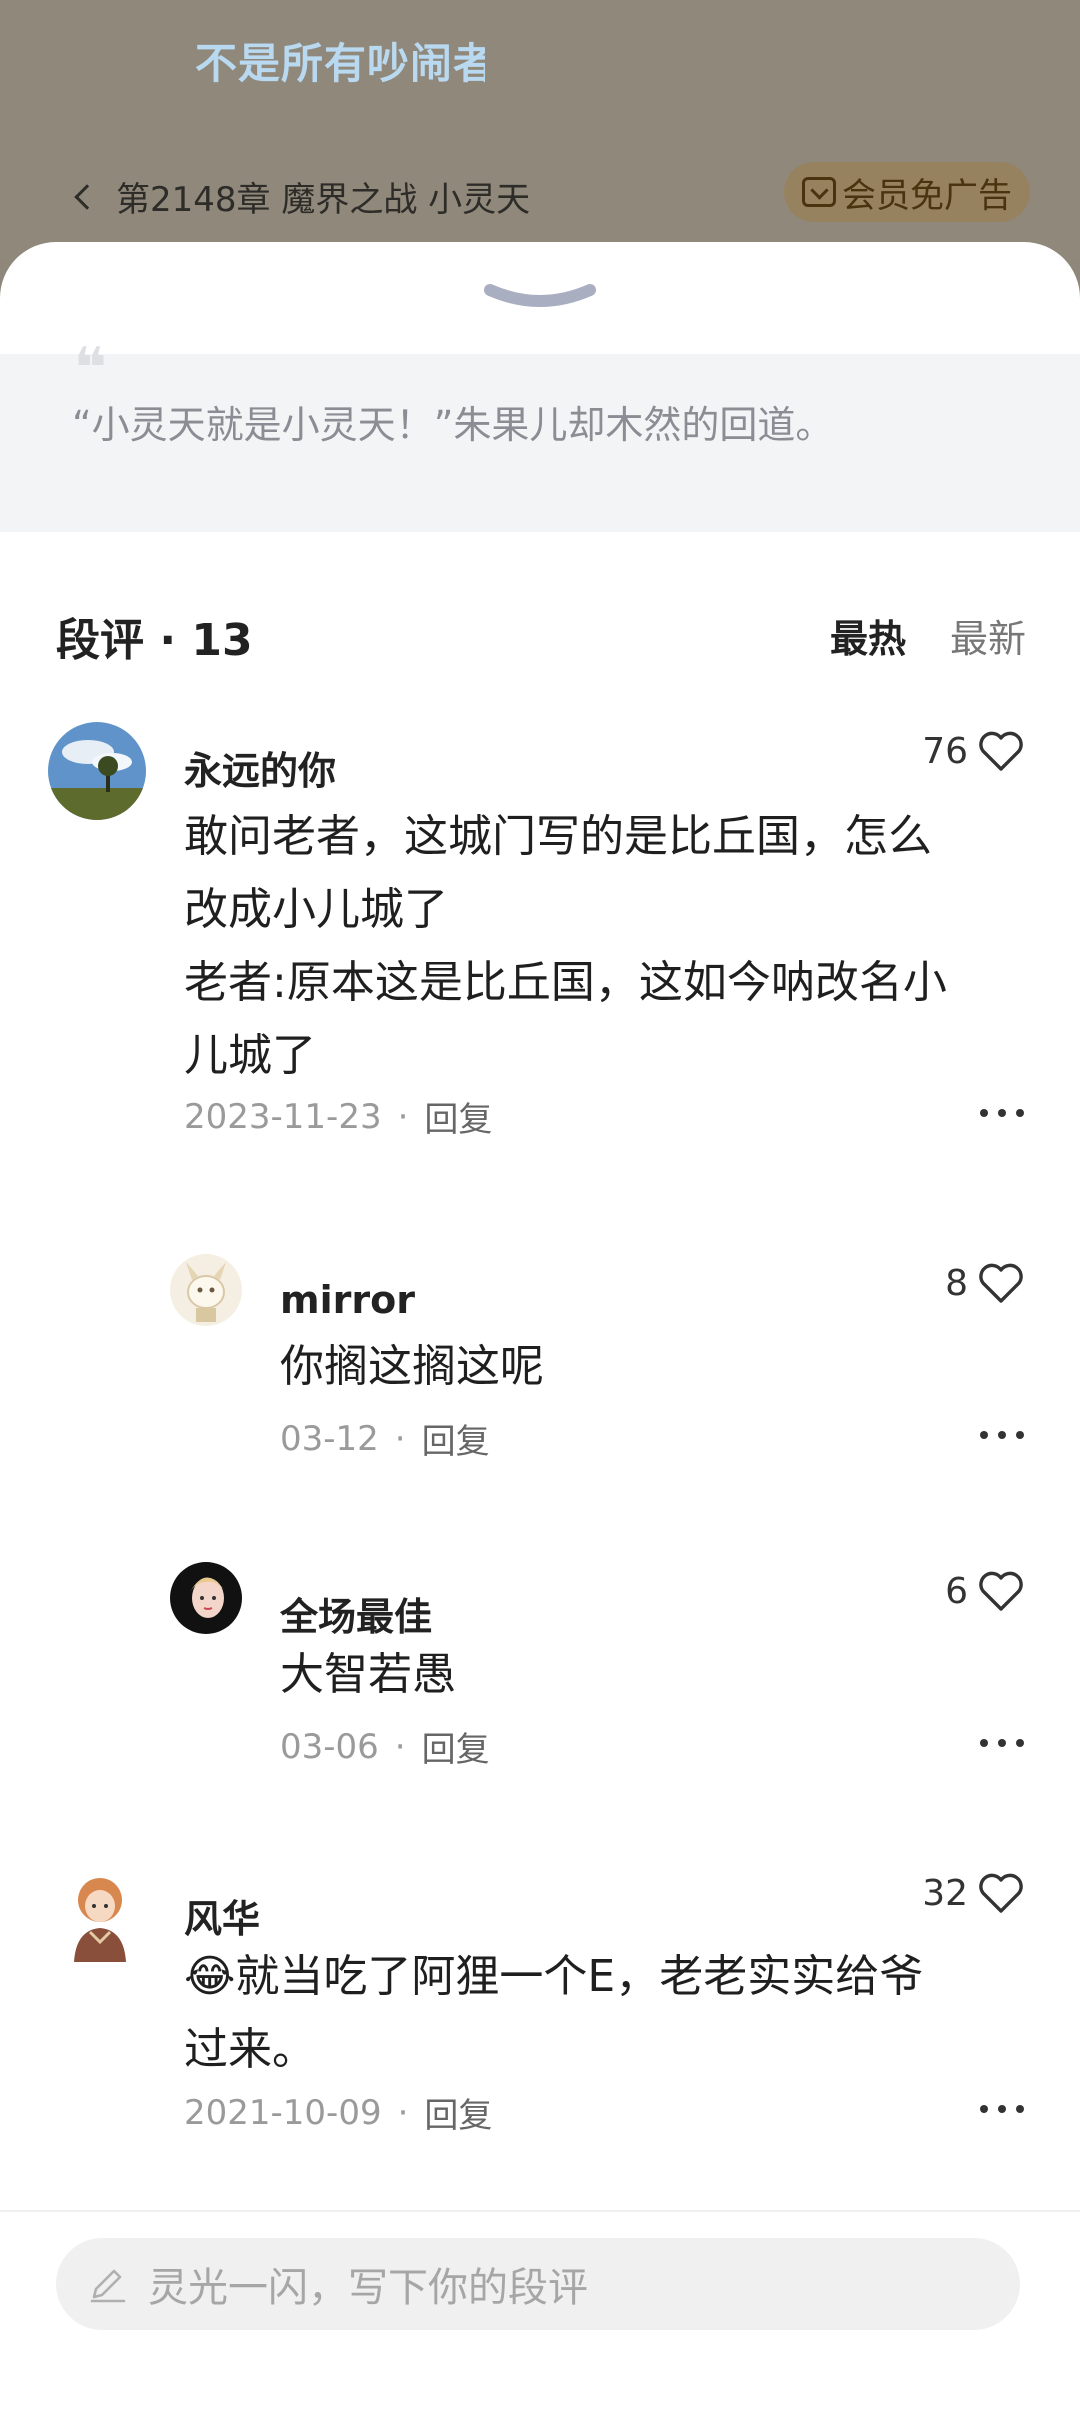 This screenshot has width=1080, height=2414. I want to click on comment-meta: 03-06 · 回复, so click(385, 1746).